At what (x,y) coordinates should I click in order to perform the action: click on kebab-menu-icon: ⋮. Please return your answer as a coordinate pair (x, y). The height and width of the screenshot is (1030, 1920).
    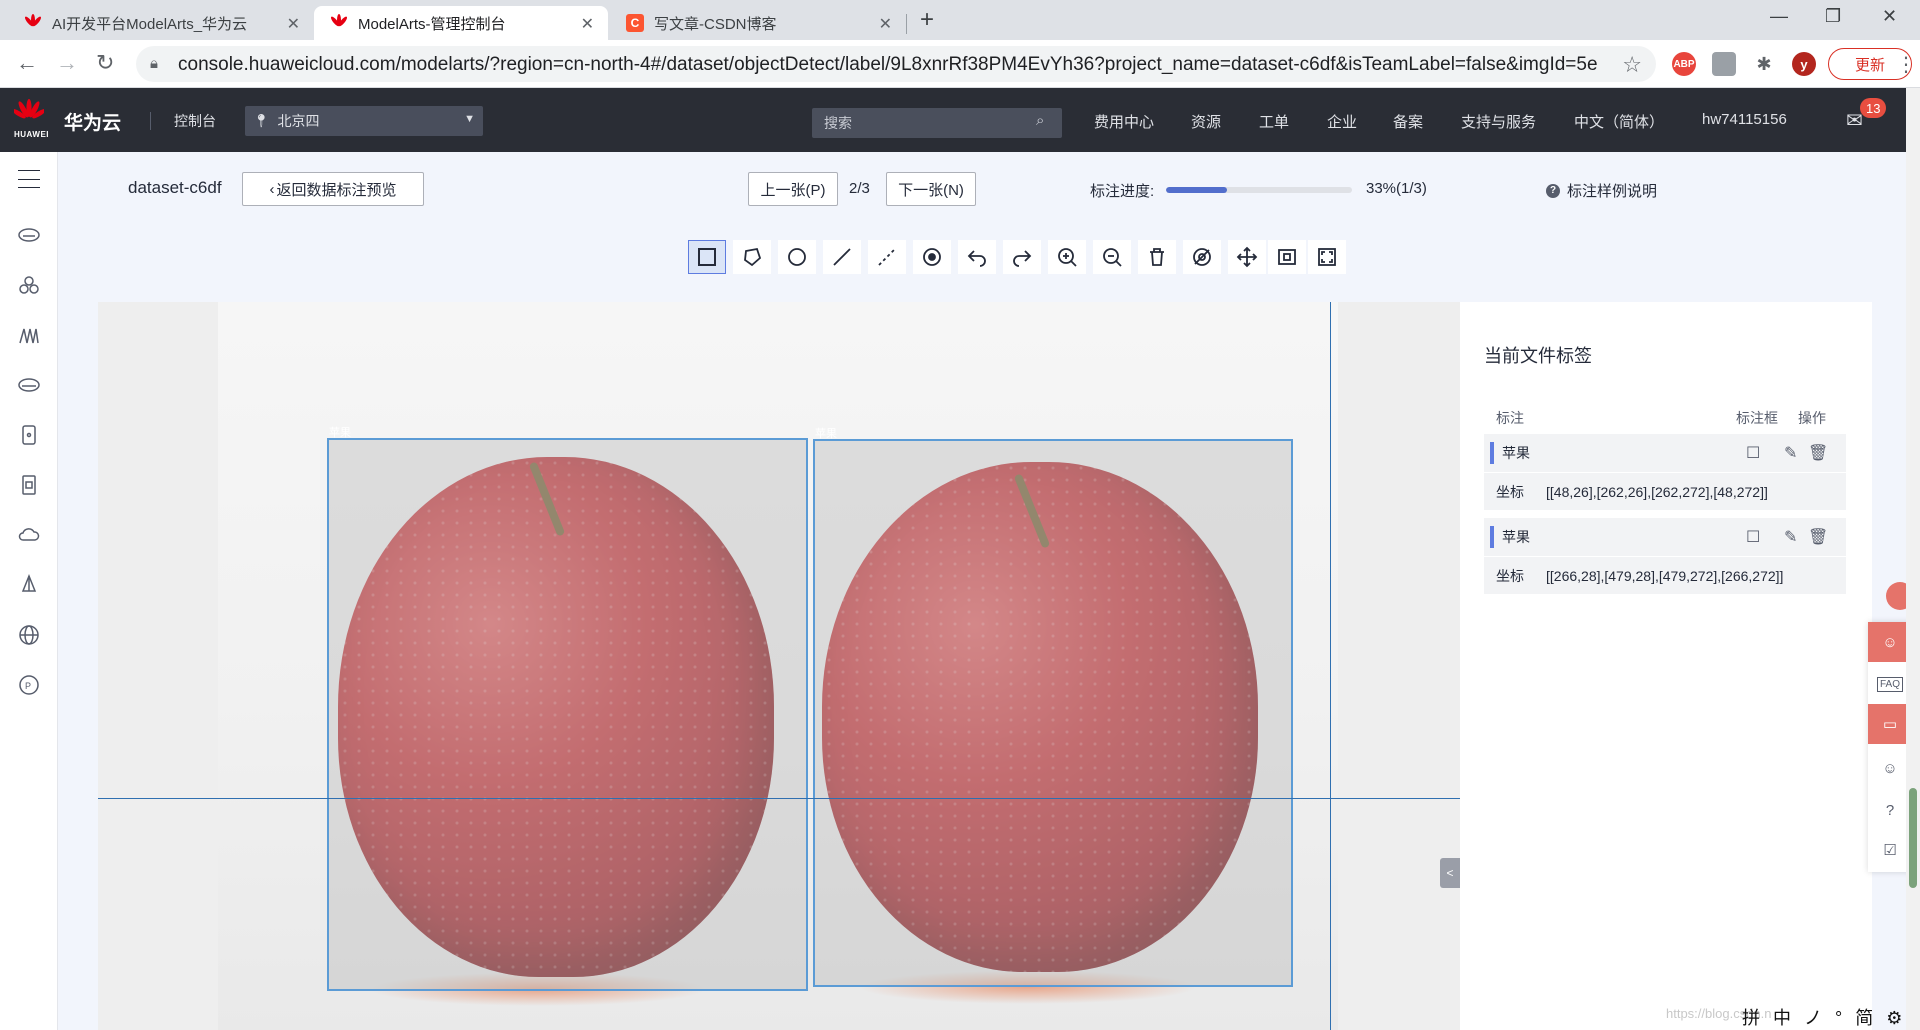
    Looking at the image, I should click on (1906, 64).